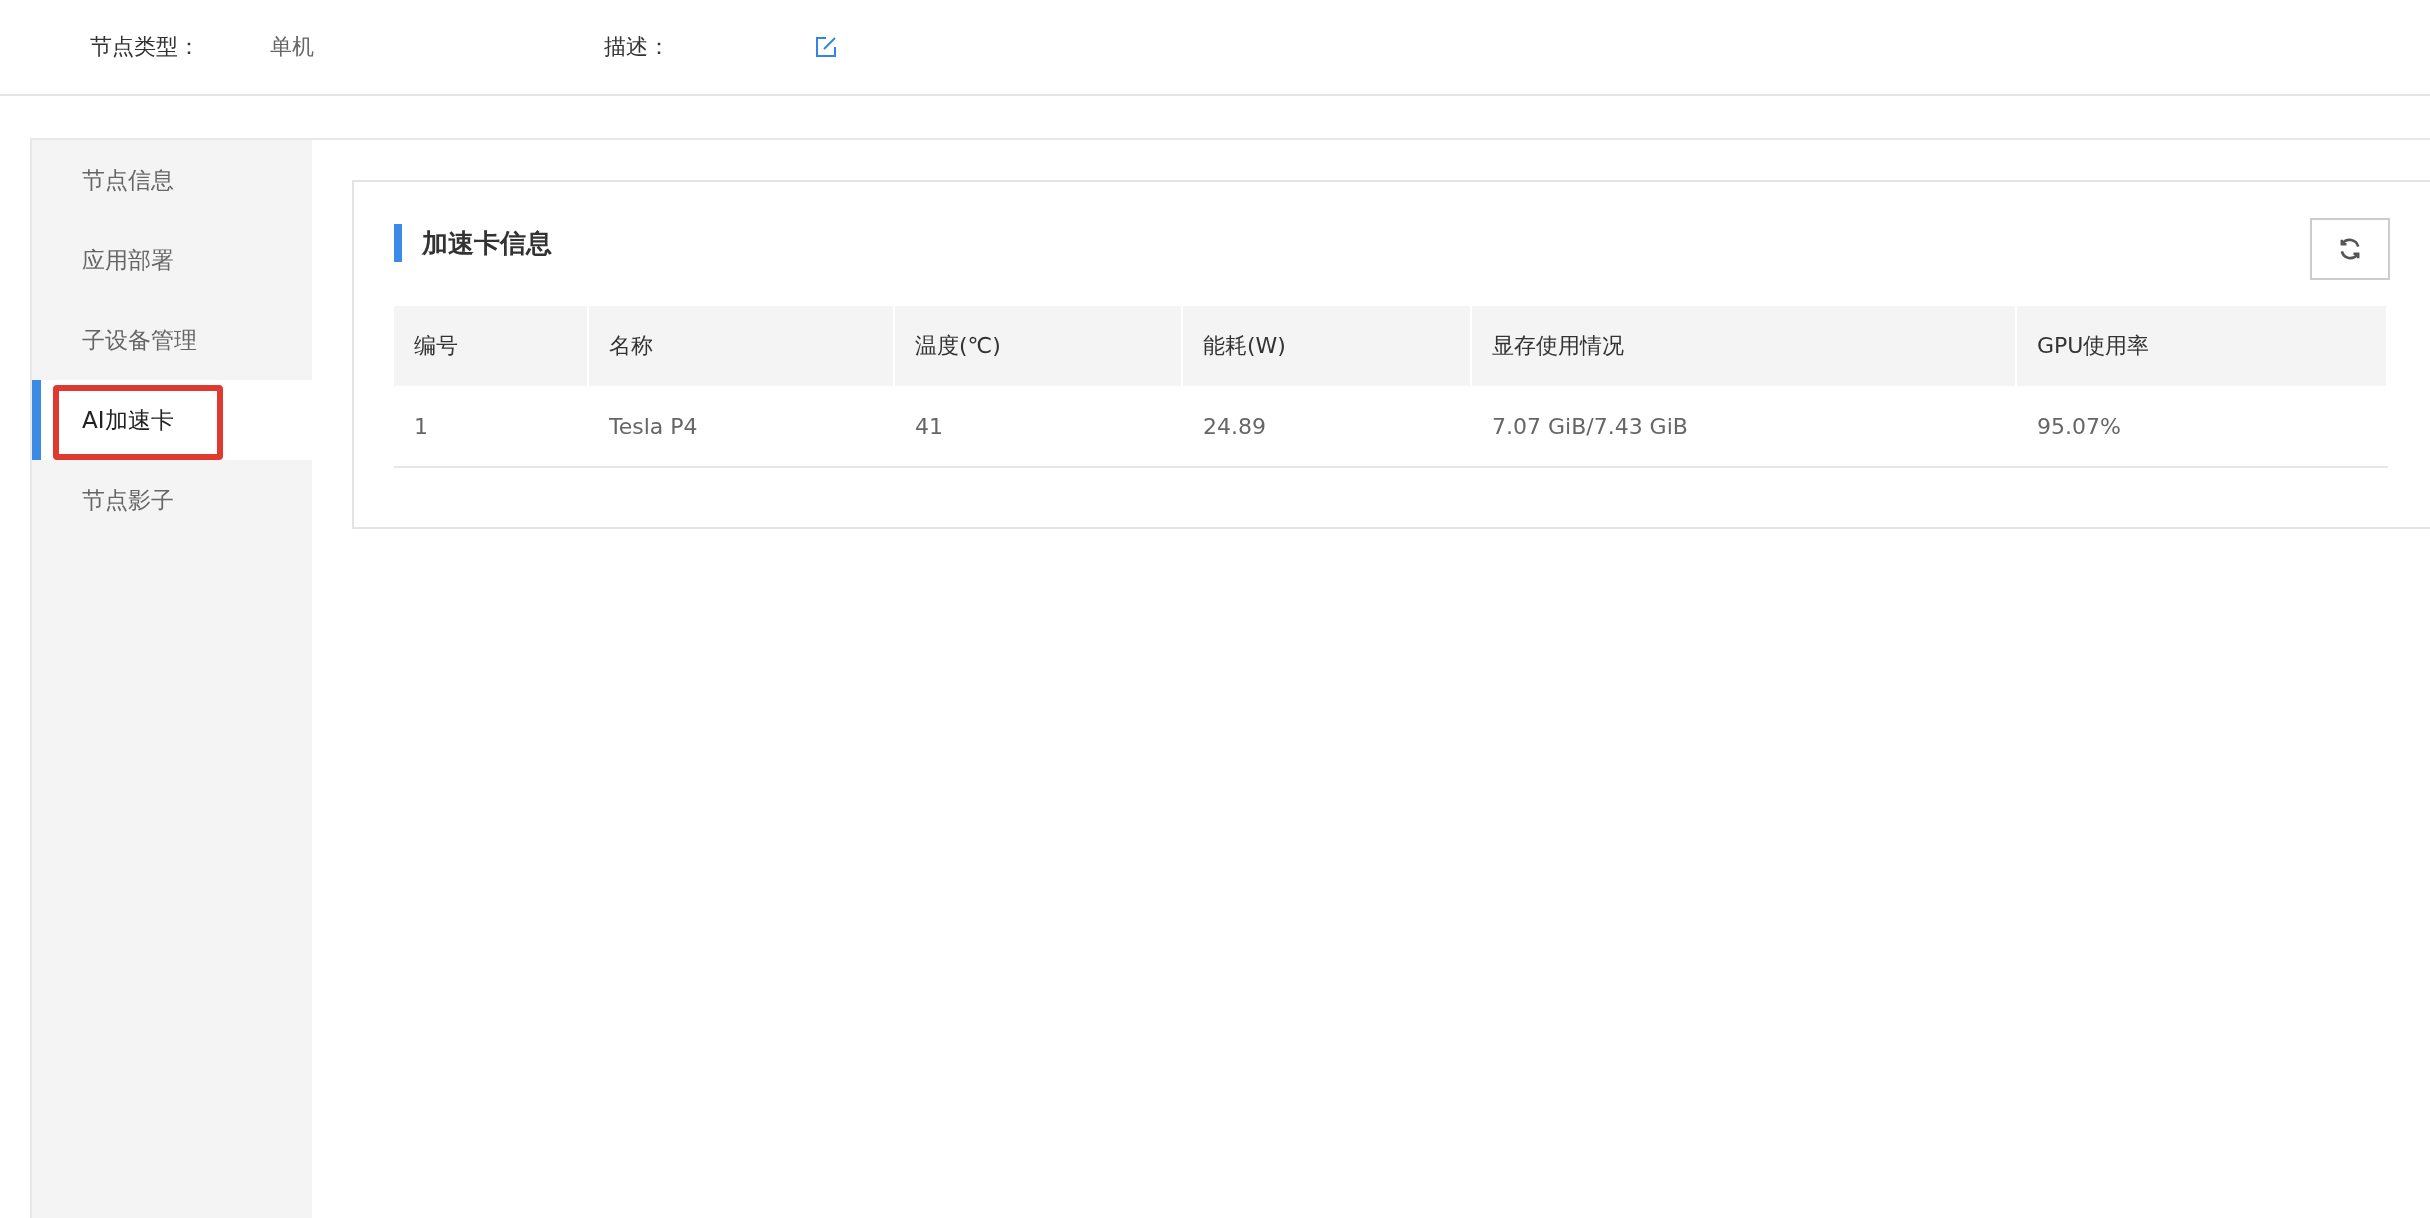  I want to click on column-header: GPU使用率, so click(2202, 346).